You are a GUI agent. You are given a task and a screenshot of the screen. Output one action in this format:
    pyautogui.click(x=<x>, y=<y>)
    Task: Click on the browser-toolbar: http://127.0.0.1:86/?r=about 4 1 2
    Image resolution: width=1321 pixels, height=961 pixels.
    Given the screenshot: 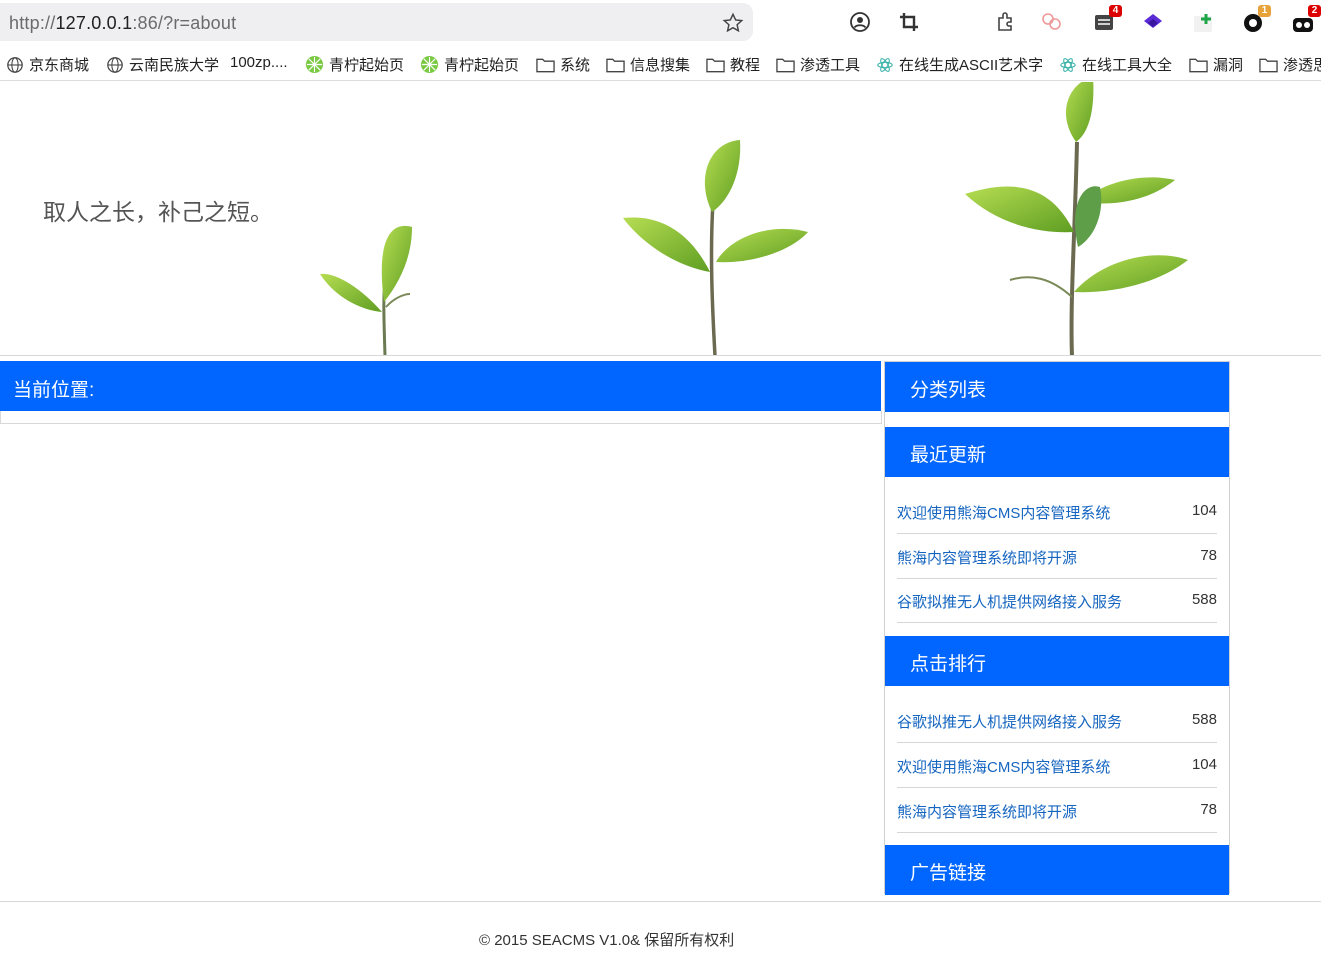 What is the action you would take?
    pyautogui.click(x=660, y=22)
    